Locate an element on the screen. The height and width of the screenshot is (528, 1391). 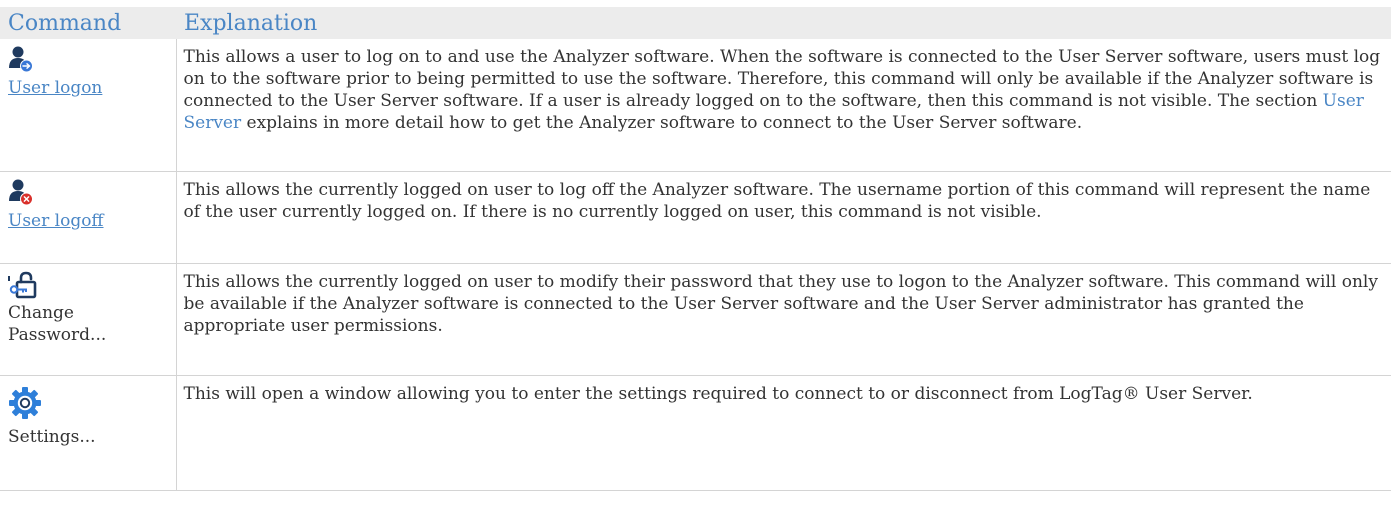
command-cell: User logon is located at coordinates (88, 105).